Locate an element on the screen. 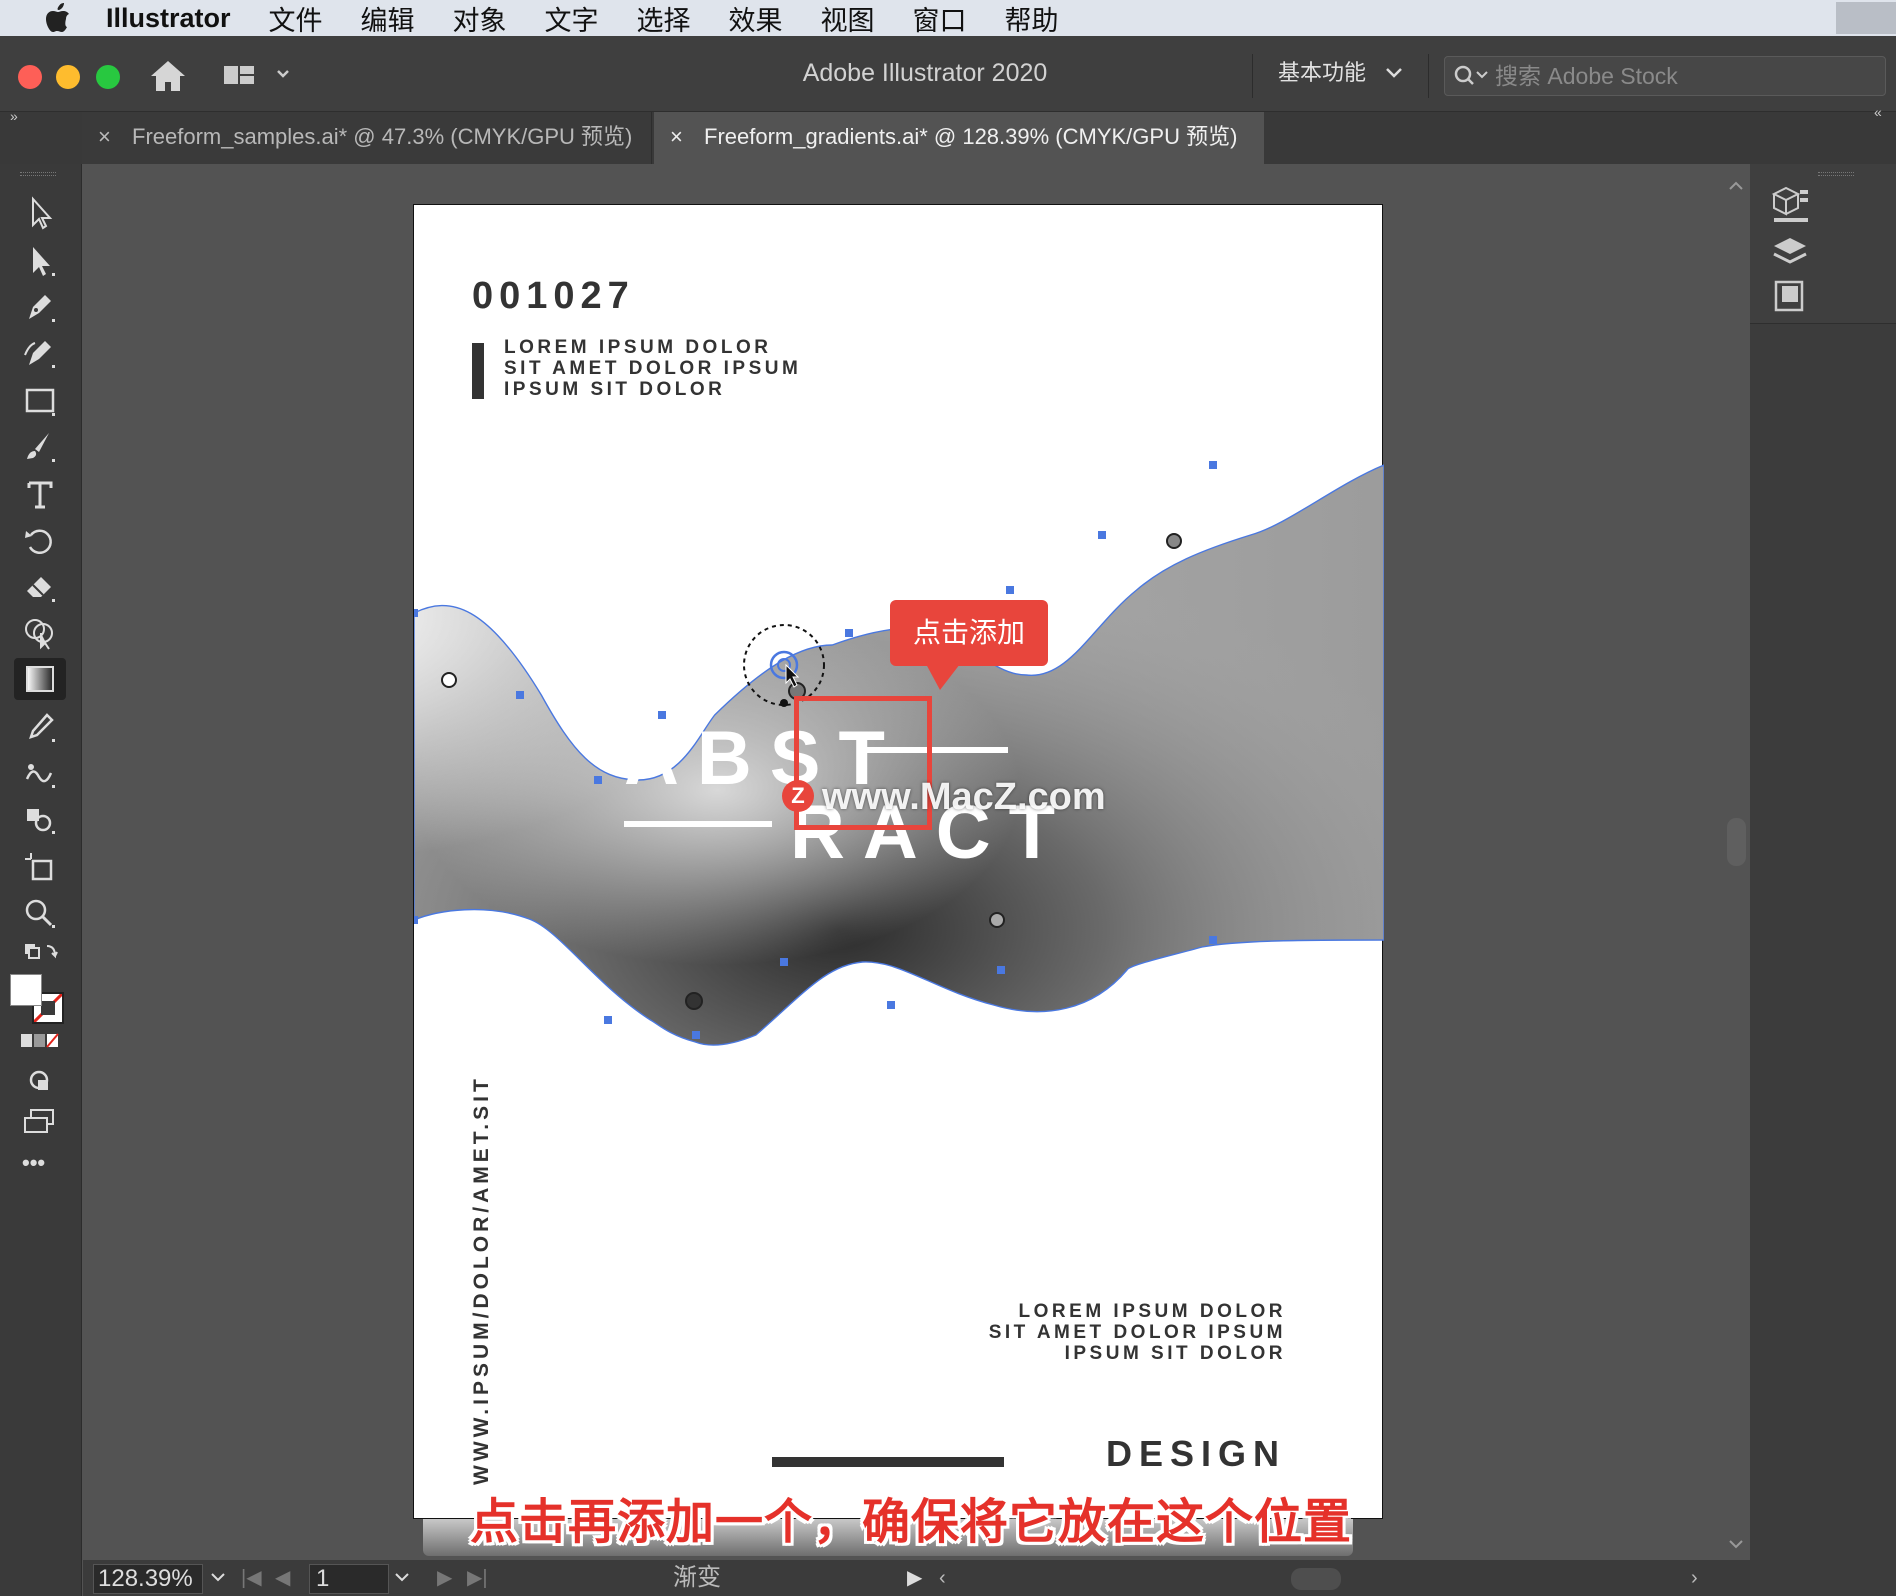 The image size is (1896, 1596). vertical-url: WWW.IPSUM/DOLOR/AMET.SIT is located at coordinates (481, 1280).